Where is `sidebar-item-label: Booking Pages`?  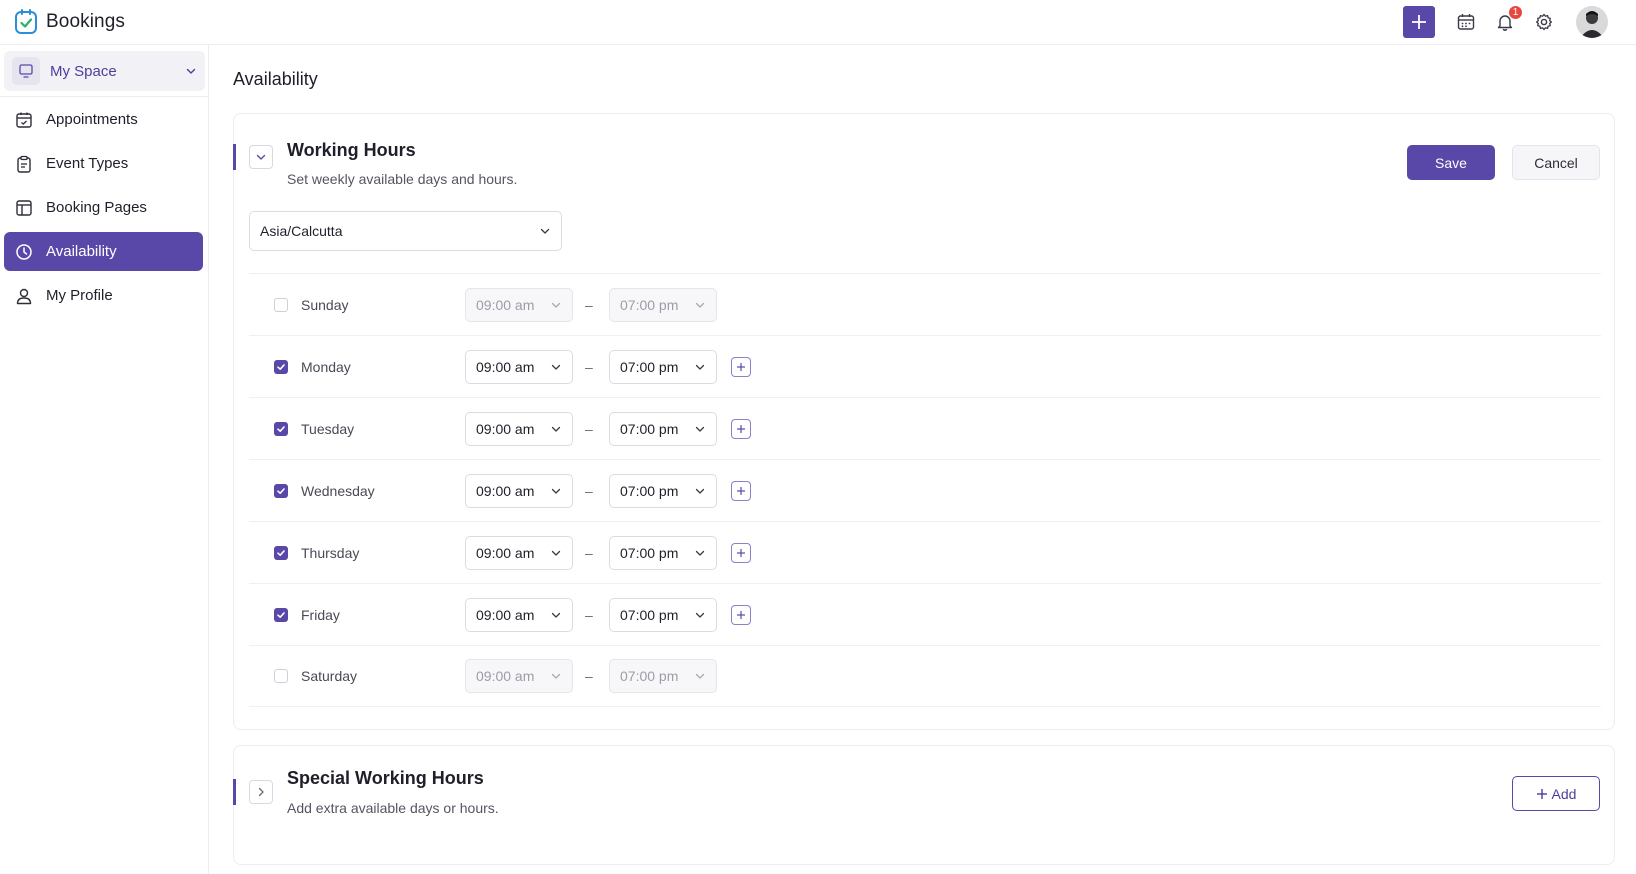 sidebar-item-label: Booking Pages is located at coordinates (96, 207).